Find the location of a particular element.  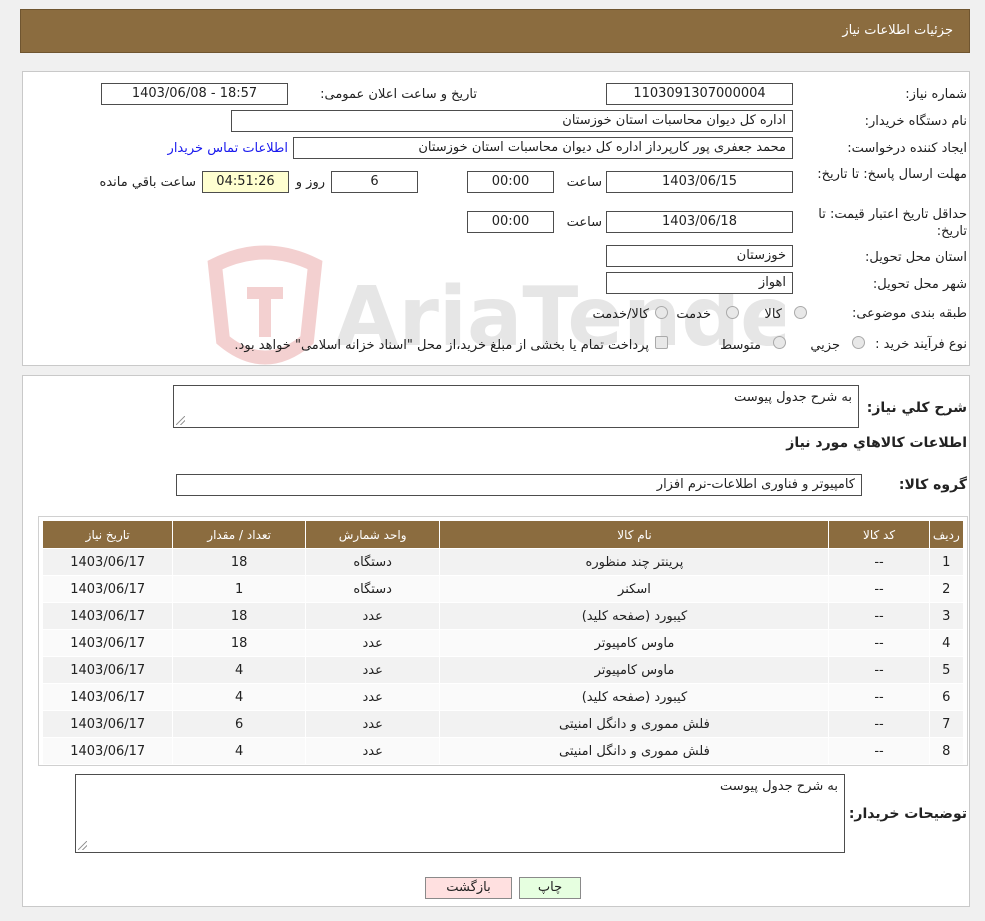

process-label: نوع فرآیند خرید : is located at coordinates (921, 344).